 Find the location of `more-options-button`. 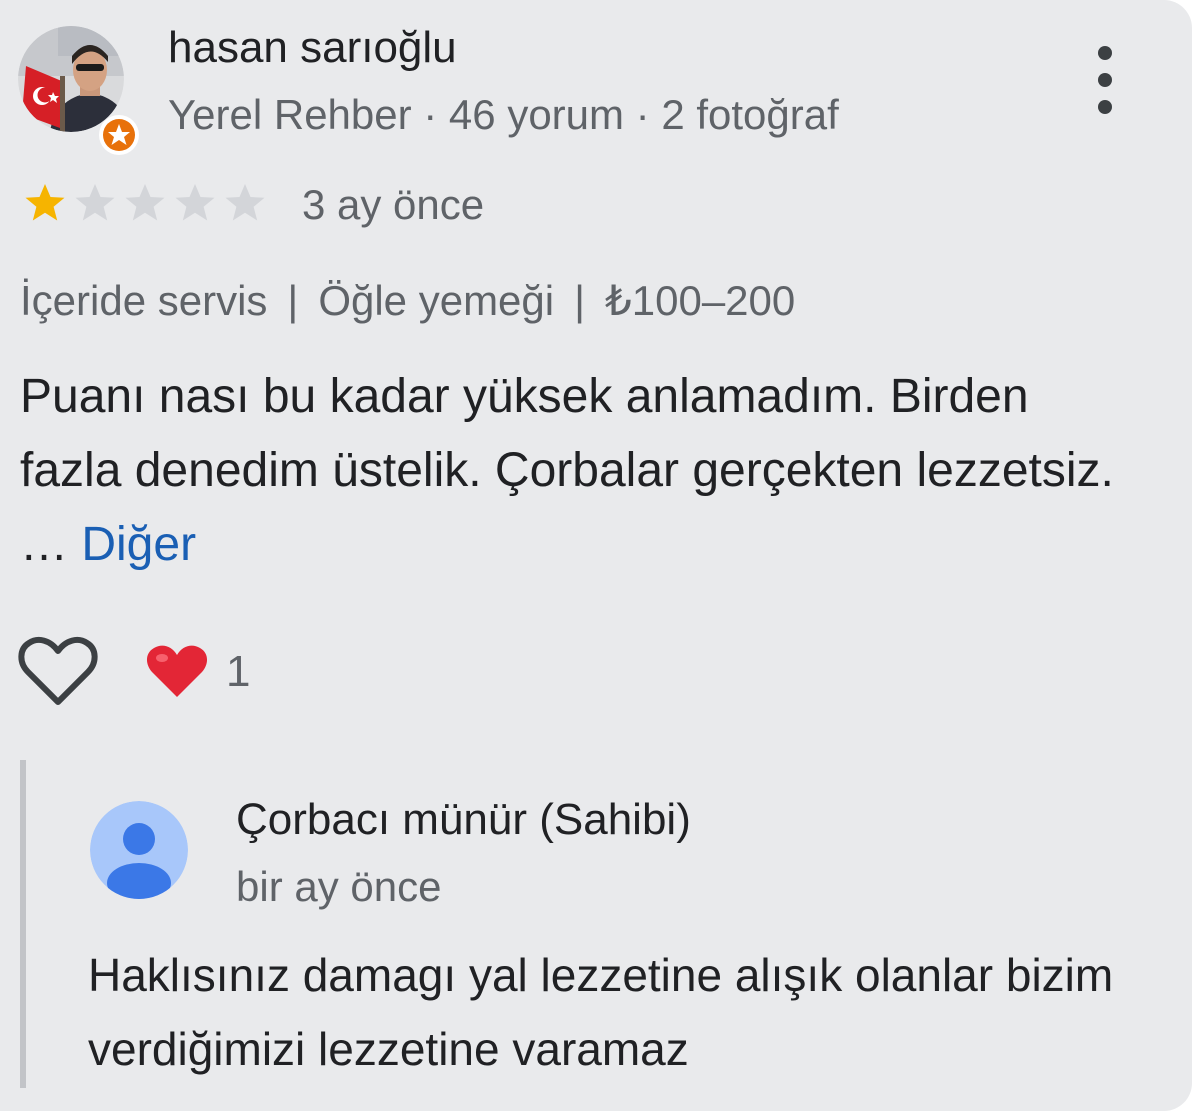

more-options-button is located at coordinates (1105, 80).